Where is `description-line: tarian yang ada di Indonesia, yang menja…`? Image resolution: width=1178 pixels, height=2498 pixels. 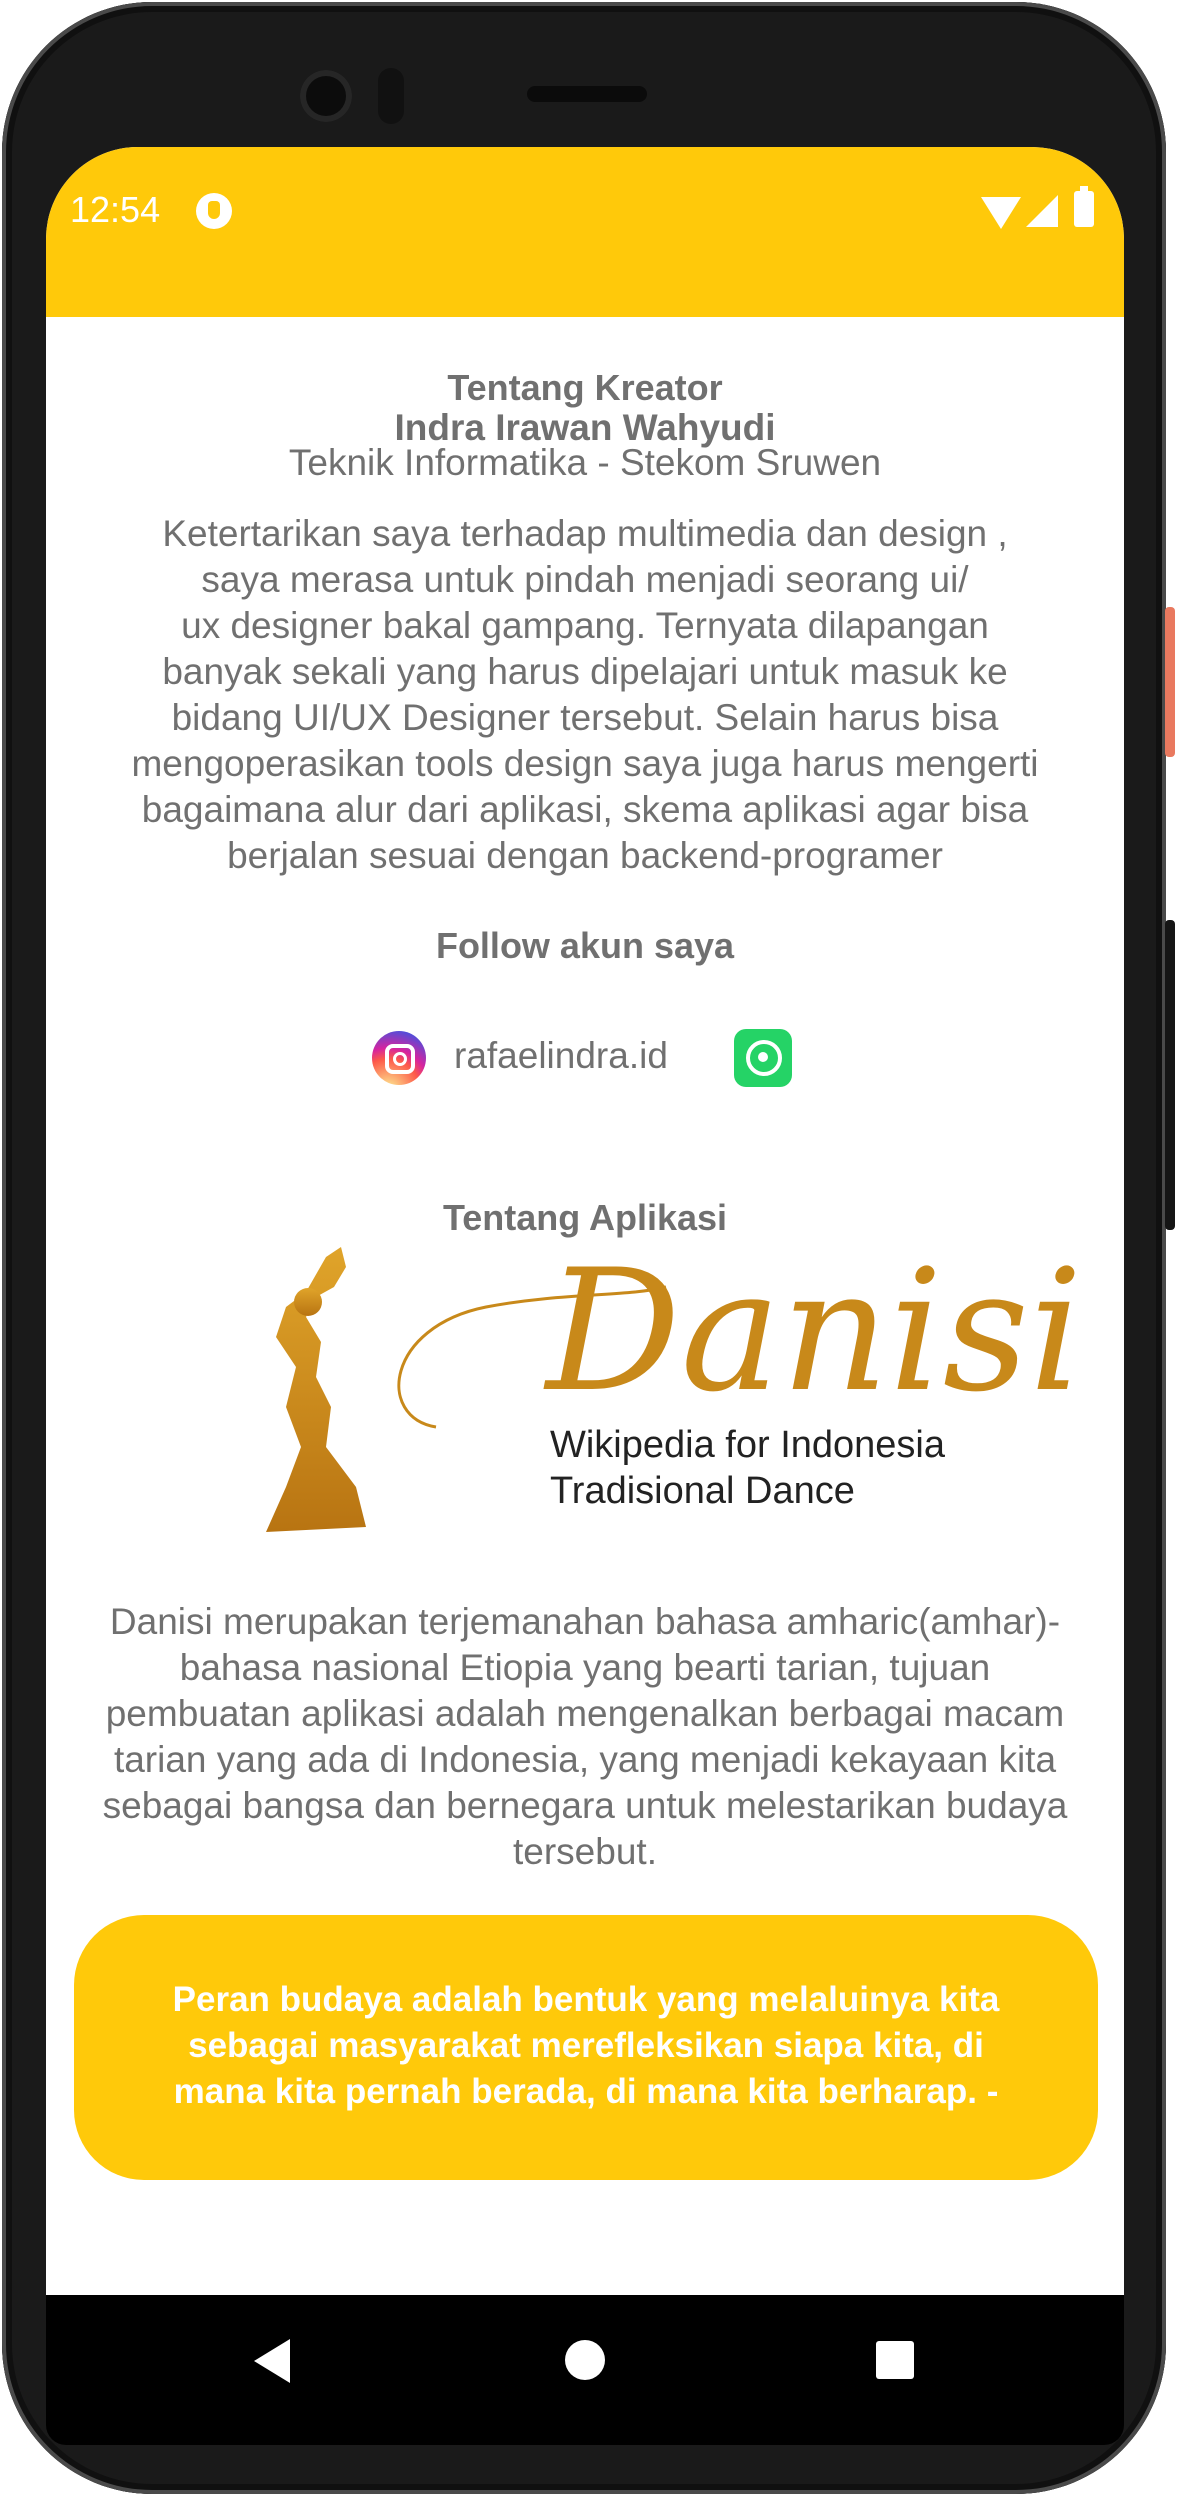
description-line: tarian yang ada di Indonesia, yang menja… is located at coordinates (585, 1759).